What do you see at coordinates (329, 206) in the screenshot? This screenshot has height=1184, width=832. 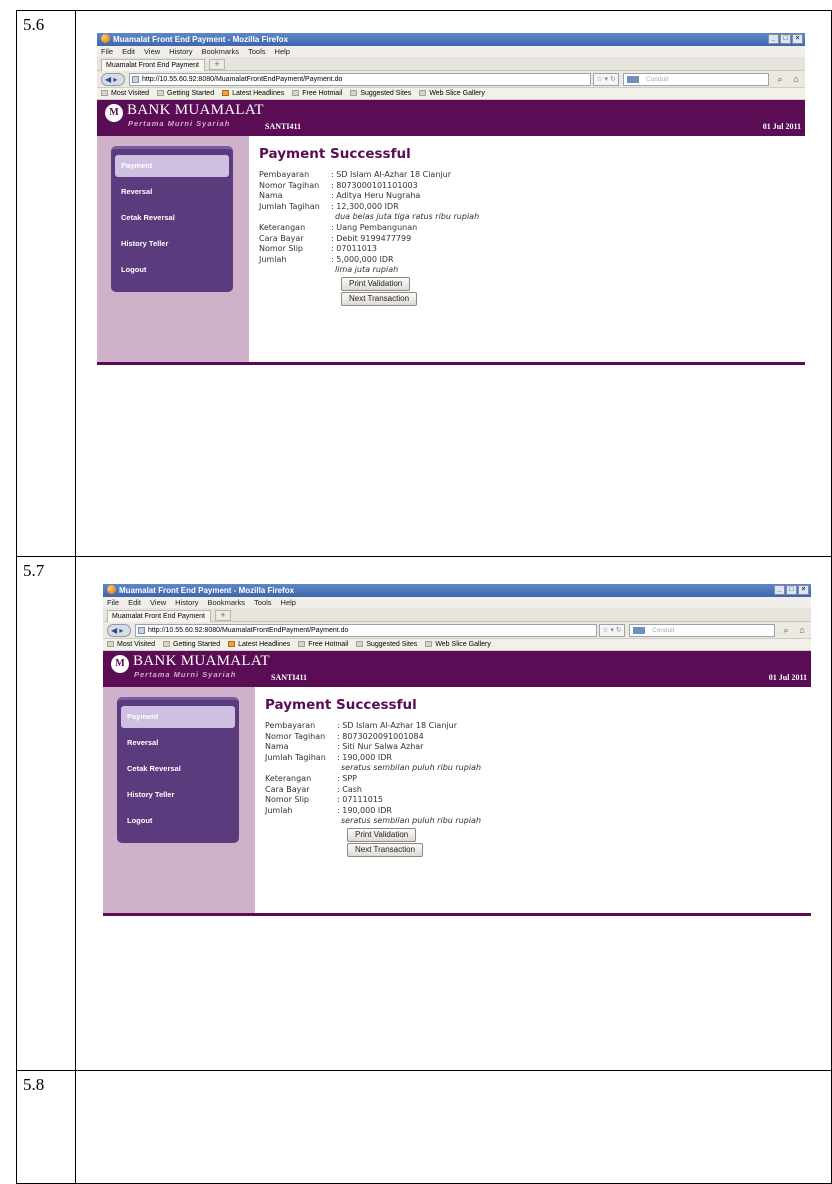 I see `field-jumlah-tagihan: Jumlah Tagihan: 12,300,000 IDR` at bounding box center [329, 206].